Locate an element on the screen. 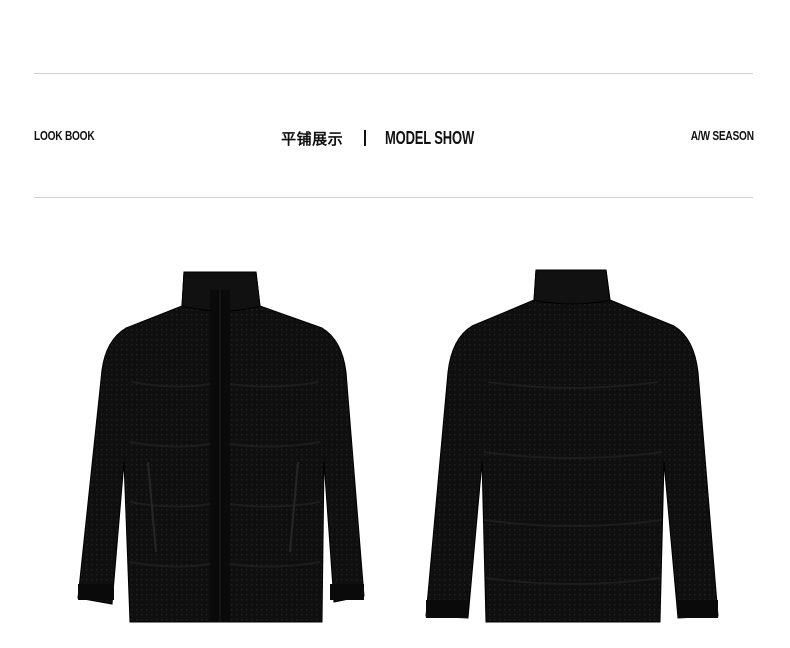  title-separator is located at coordinates (365, 138).